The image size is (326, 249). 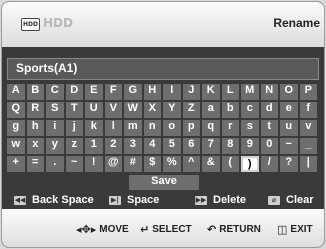 What do you see at coordinates (289, 110) in the screenshot?
I see `key-button: e` at bounding box center [289, 110].